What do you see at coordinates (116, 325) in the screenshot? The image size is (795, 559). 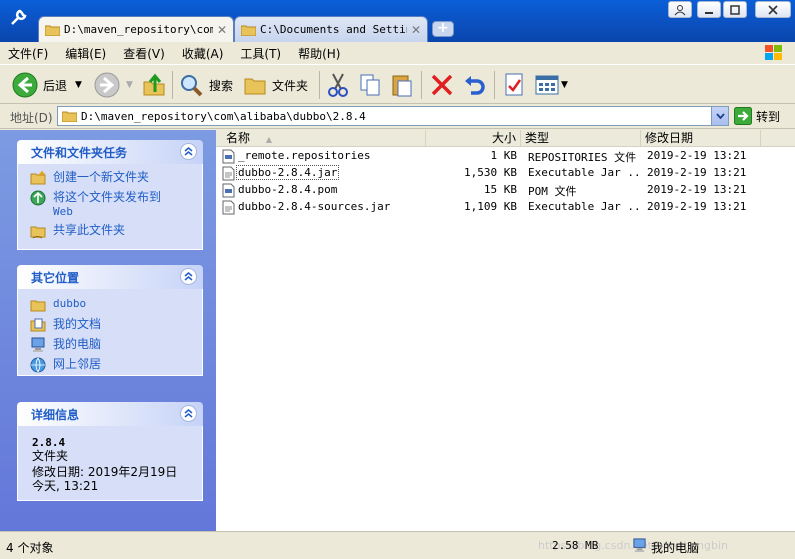 I see `place-my-documents: 我的文档` at bounding box center [116, 325].